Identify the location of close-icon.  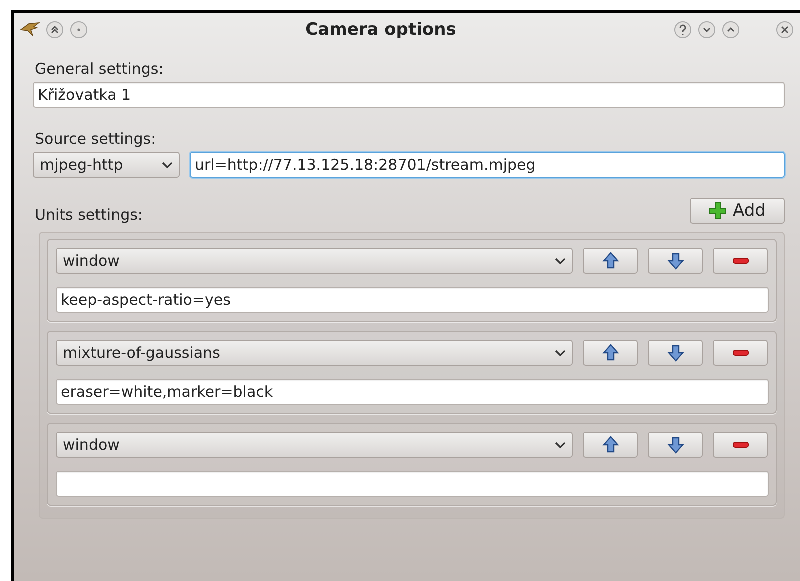
(785, 29).